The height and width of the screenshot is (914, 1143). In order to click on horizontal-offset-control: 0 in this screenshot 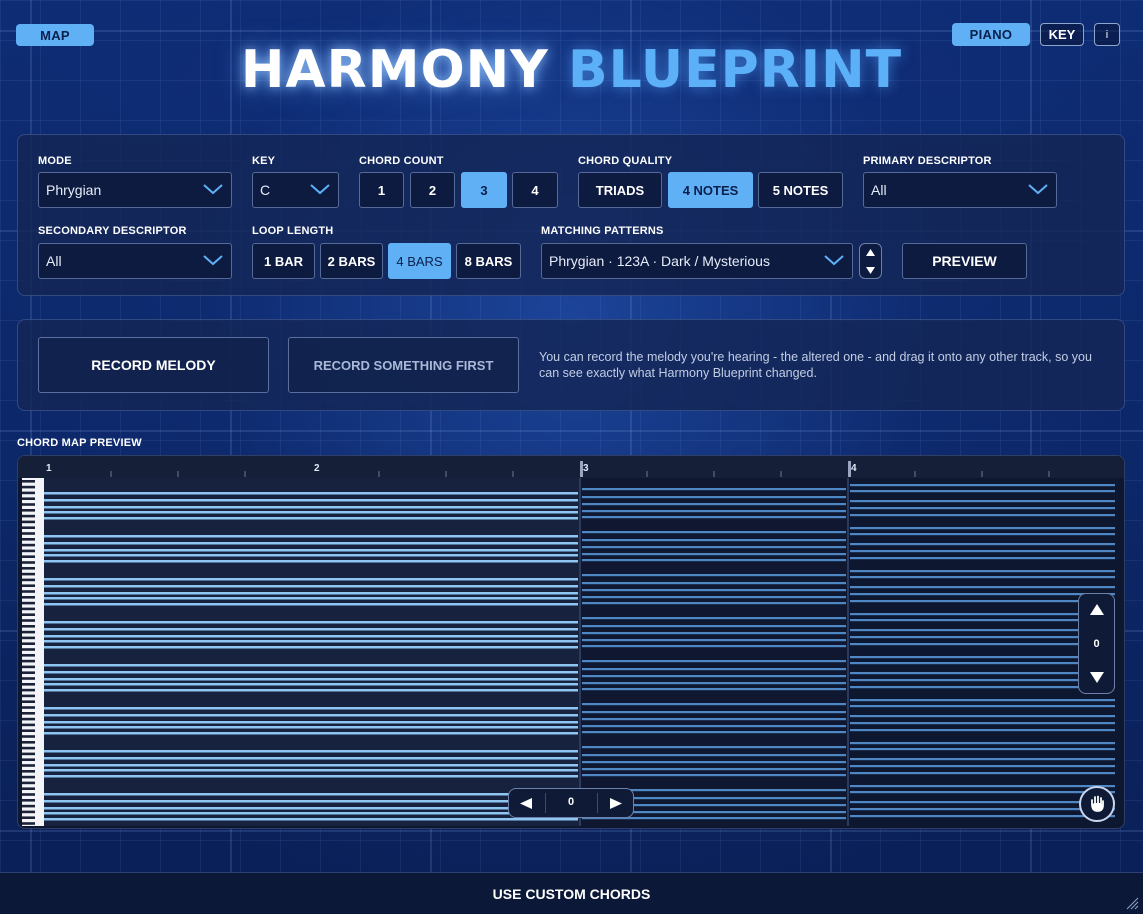, I will do `click(571, 803)`.